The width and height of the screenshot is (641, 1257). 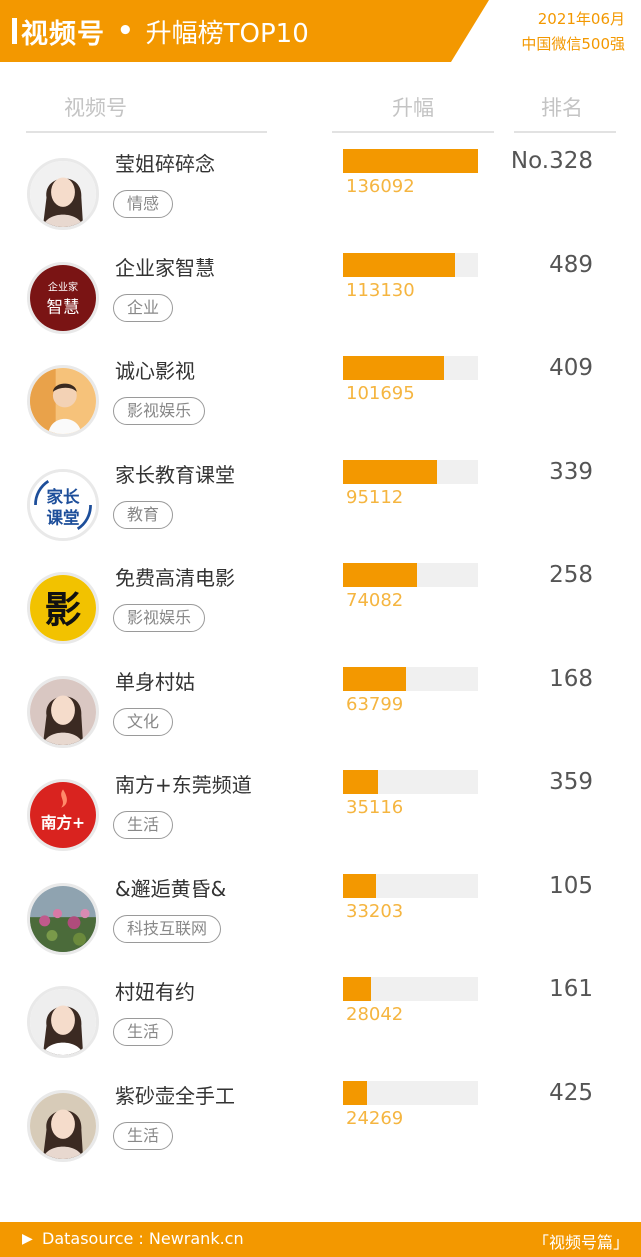 I want to click on account-name: &邂逅黄昏&, so click(x=171, y=889).